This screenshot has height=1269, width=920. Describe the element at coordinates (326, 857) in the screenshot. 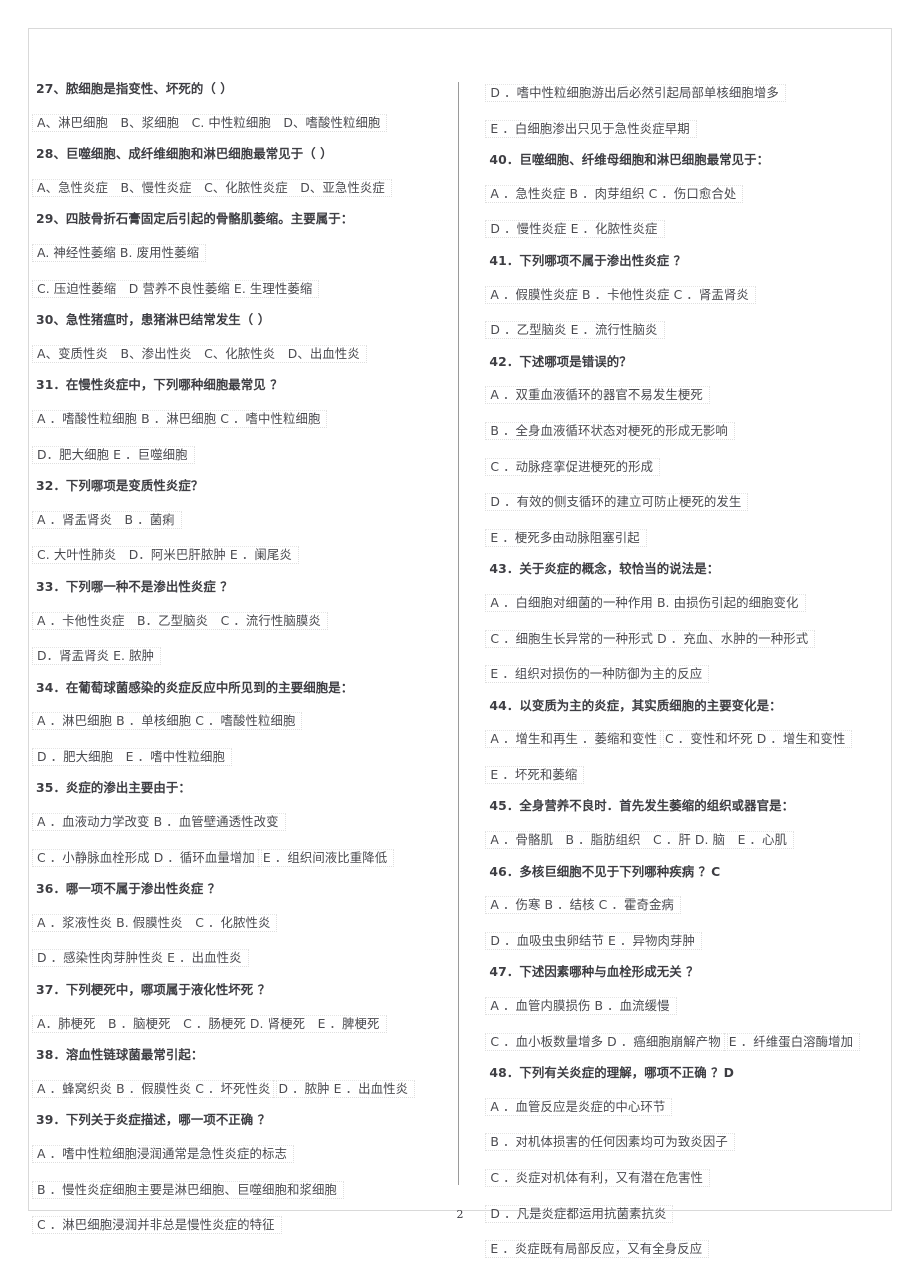

I see `answer-option-row: E ．组织间液比重降低` at that location.